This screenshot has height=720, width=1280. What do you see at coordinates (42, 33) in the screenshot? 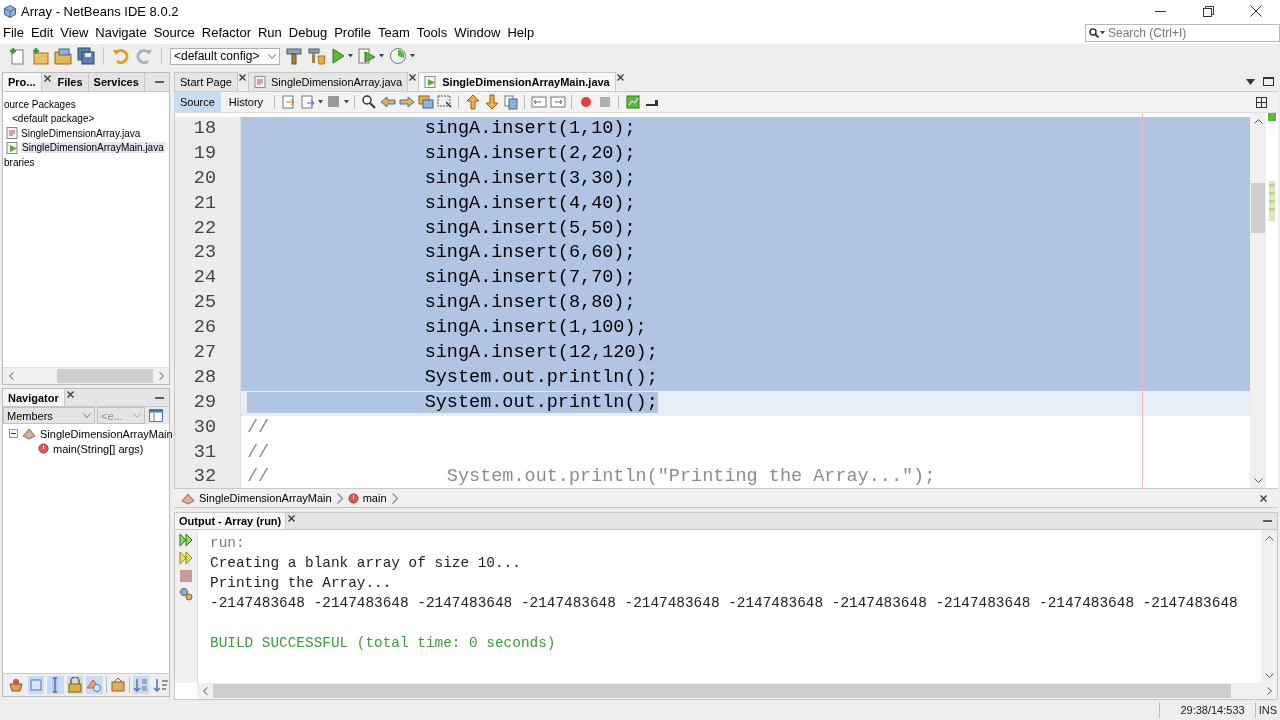
I see `menu-item: Edit` at bounding box center [42, 33].